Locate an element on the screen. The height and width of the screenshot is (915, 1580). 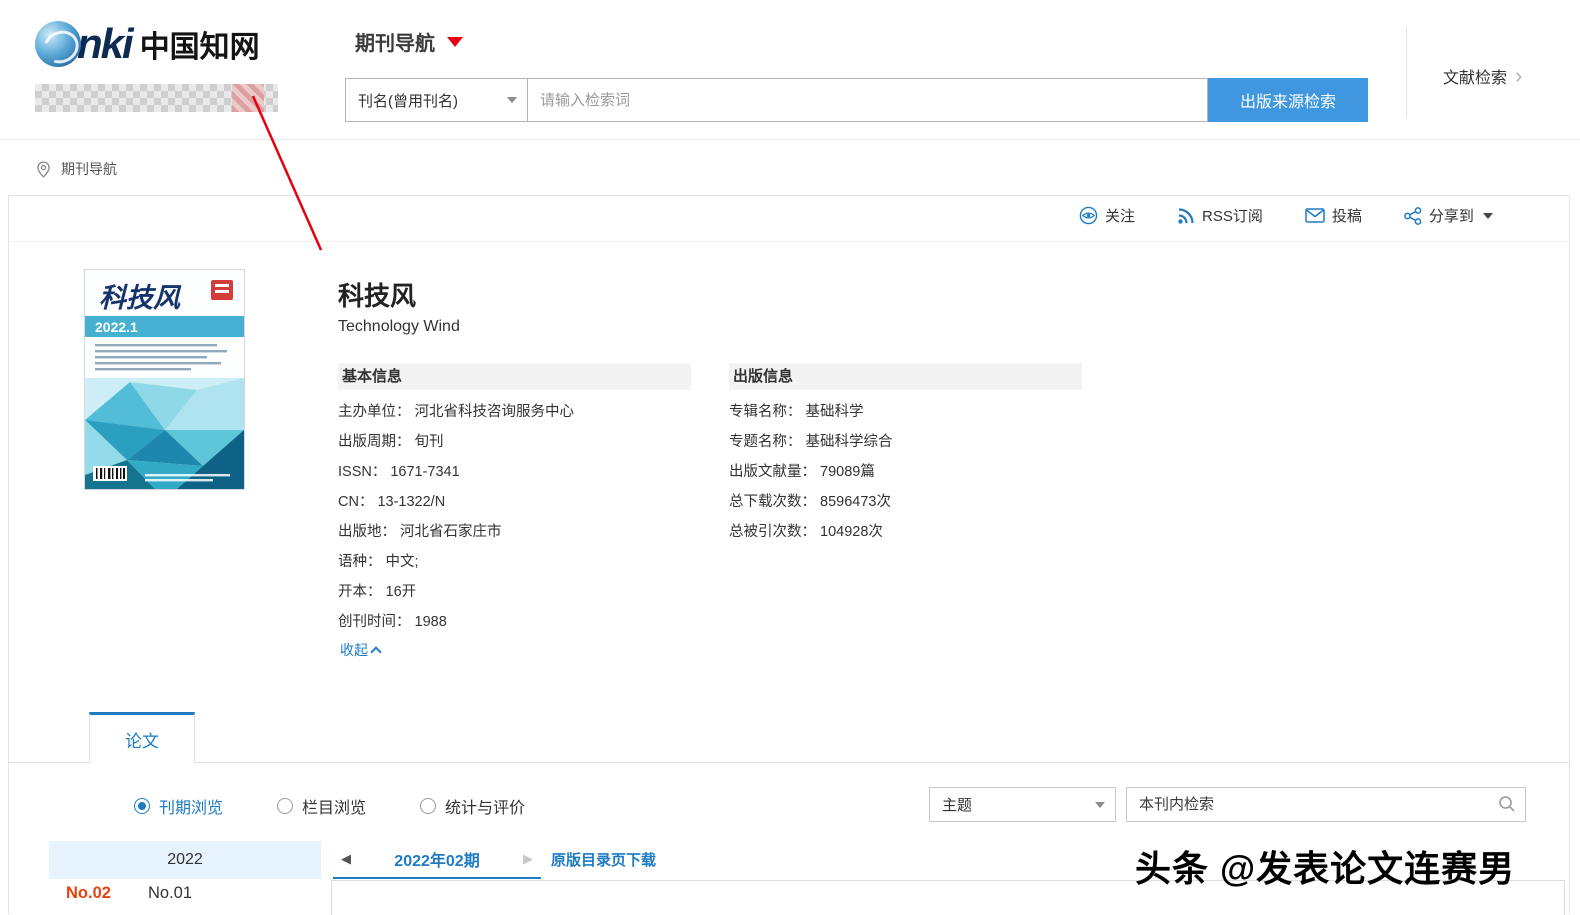
blurred-region is located at coordinates (156, 98).